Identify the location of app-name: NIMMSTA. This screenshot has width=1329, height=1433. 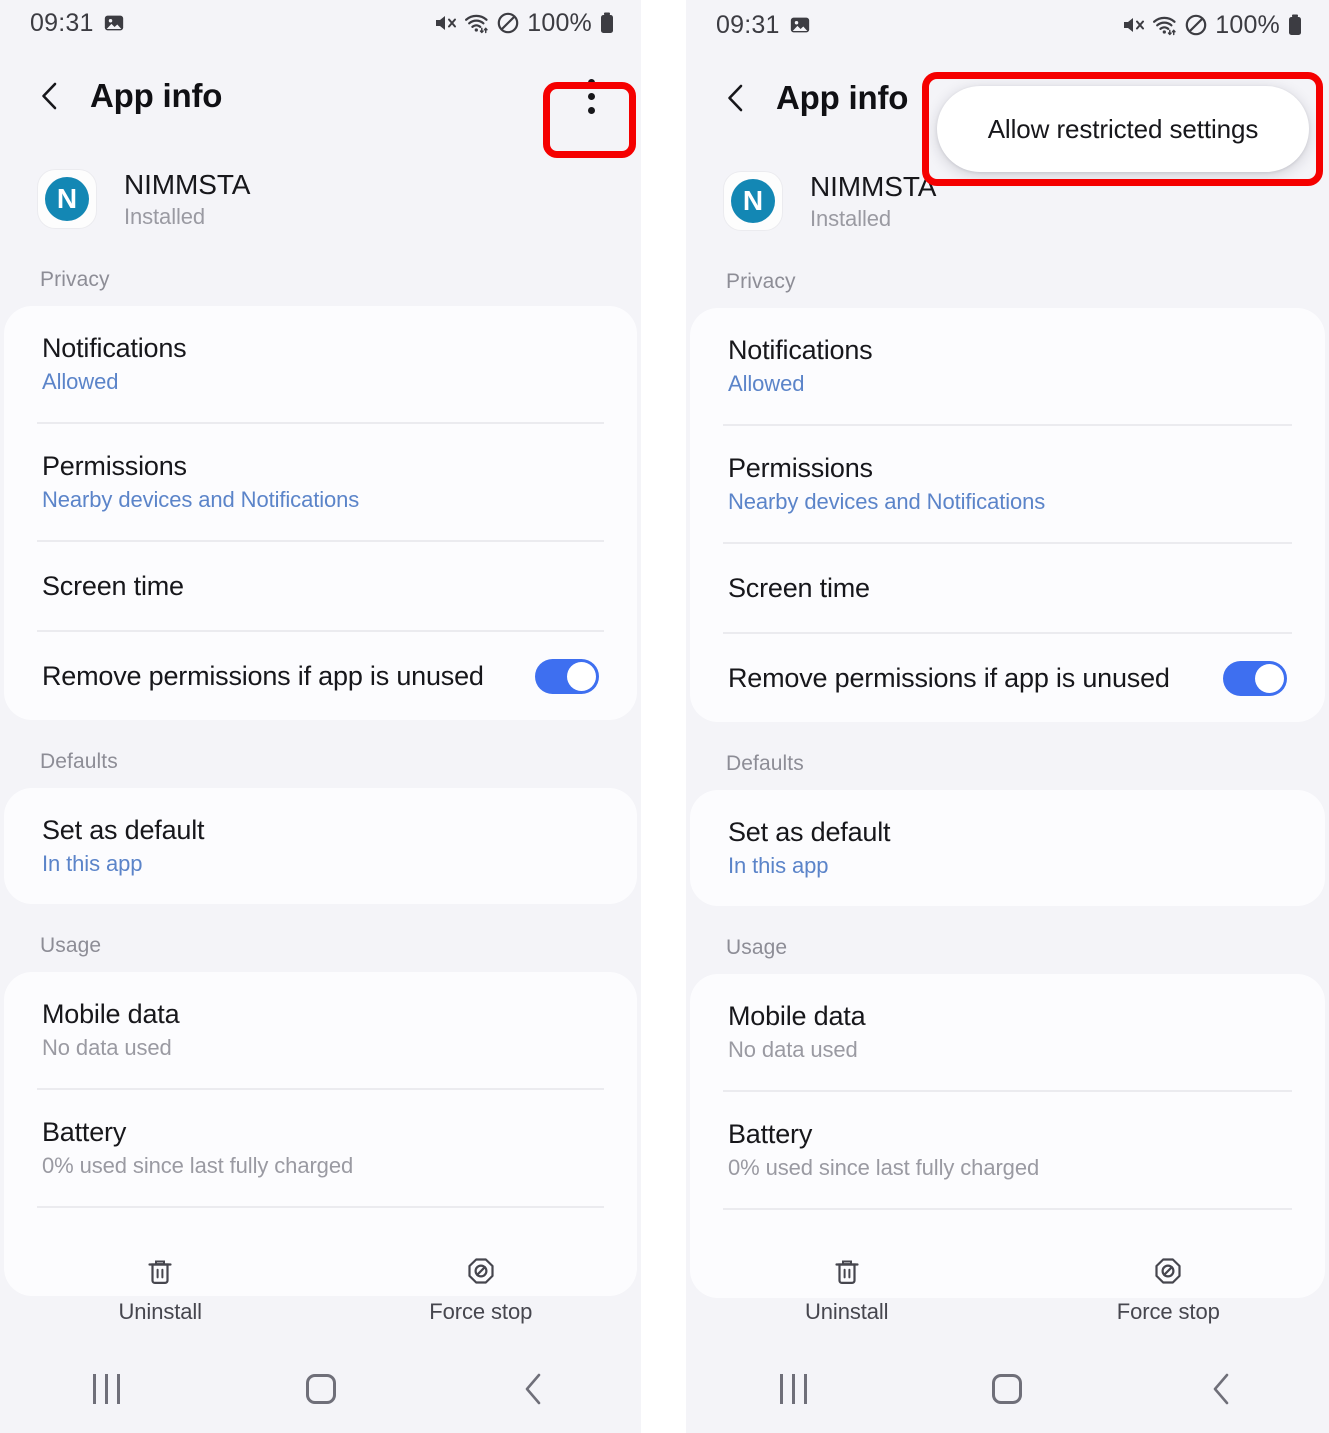
(187, 184).